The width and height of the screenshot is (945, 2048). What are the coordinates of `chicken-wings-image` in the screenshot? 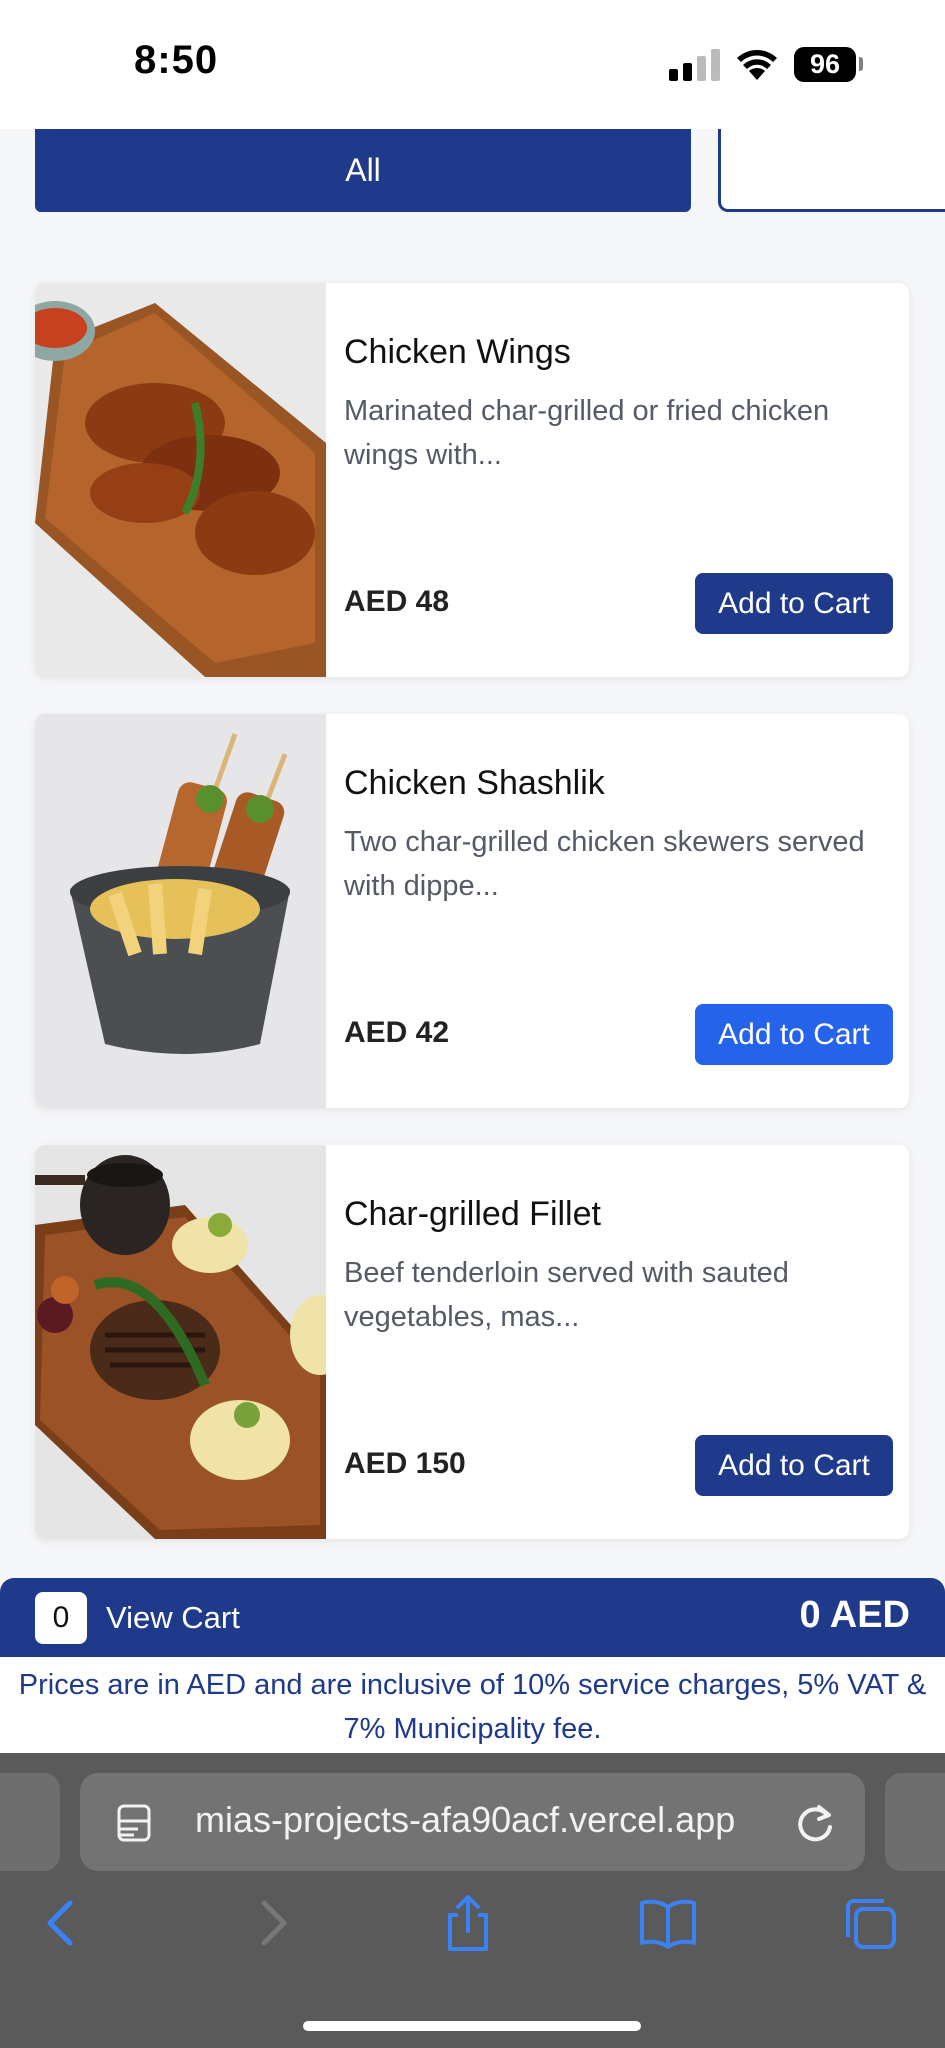 It's located at (180, 480).